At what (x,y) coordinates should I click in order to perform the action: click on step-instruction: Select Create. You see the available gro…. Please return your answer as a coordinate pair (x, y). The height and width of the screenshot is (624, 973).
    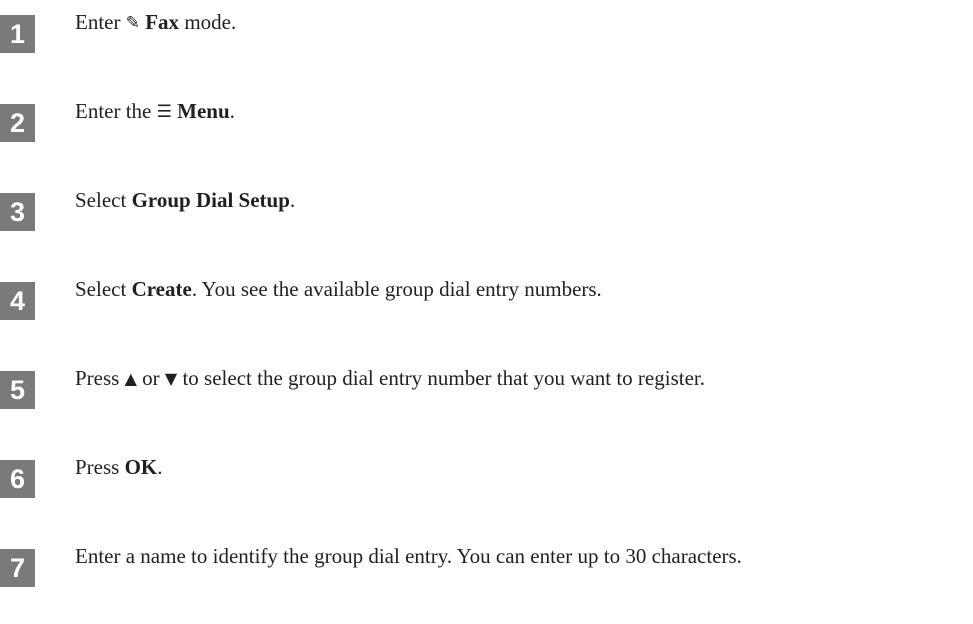
    Looking at the image, I should click on (338, 289).